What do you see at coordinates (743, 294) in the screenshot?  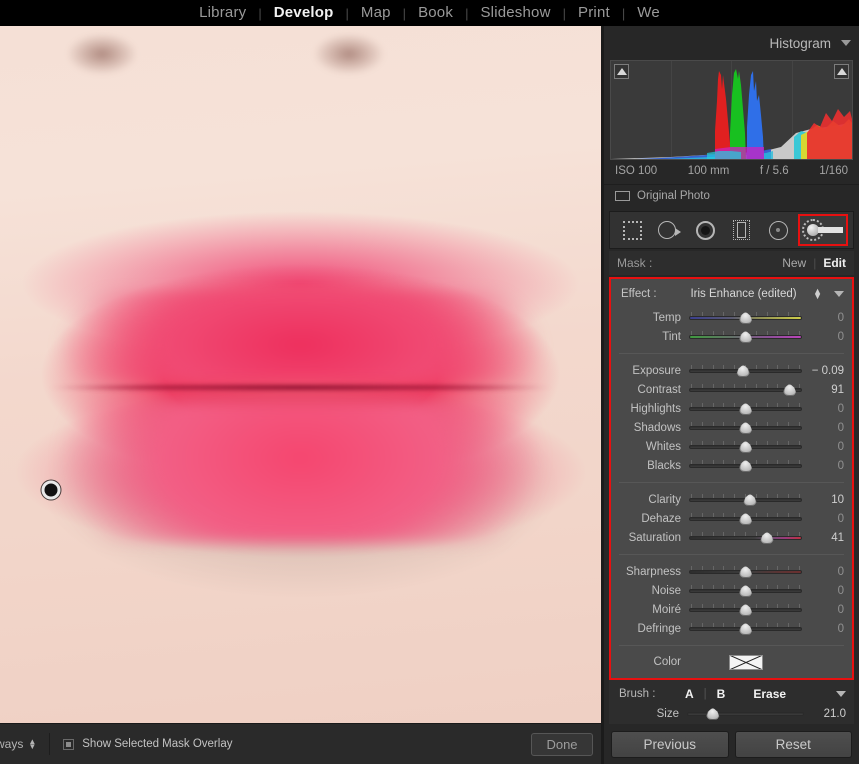 I see `effect-preset-value: Iris Enhance (edited)` at bounding box center [743, 294].